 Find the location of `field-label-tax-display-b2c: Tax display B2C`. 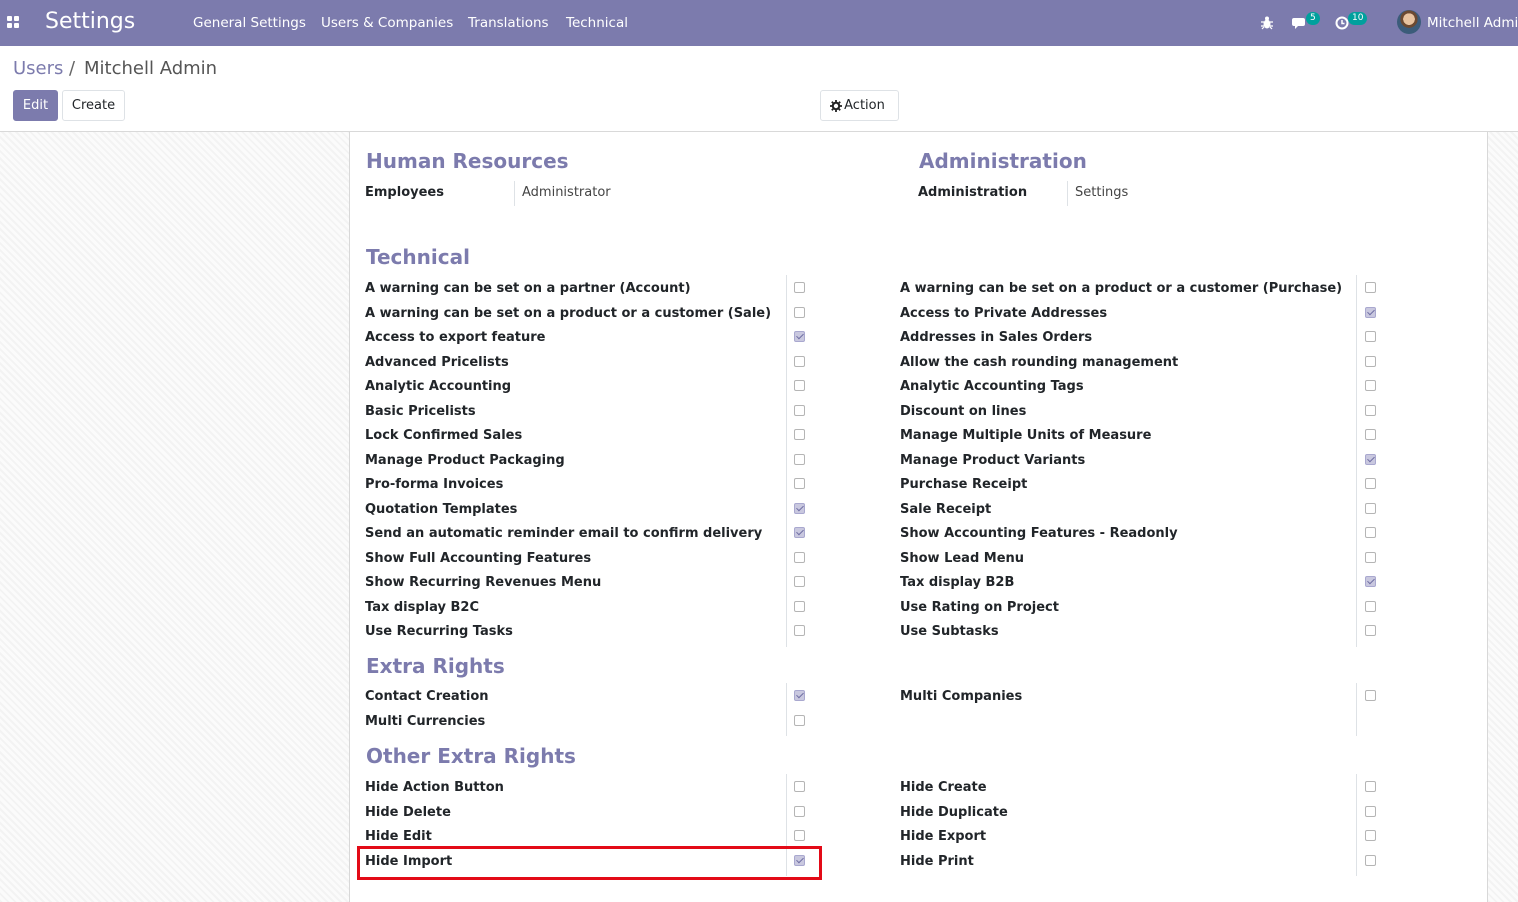

field-label-tax-display-b2c: Tax display B2C is located at coordinates (422, 607).